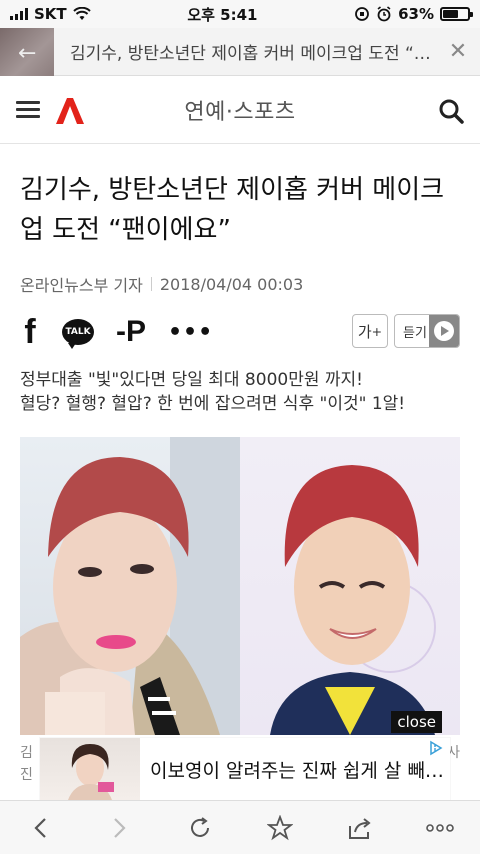  Describe the element at coordinates (131, 332) in the screenshot. I see `kakaostory-icon: -P` at that location.